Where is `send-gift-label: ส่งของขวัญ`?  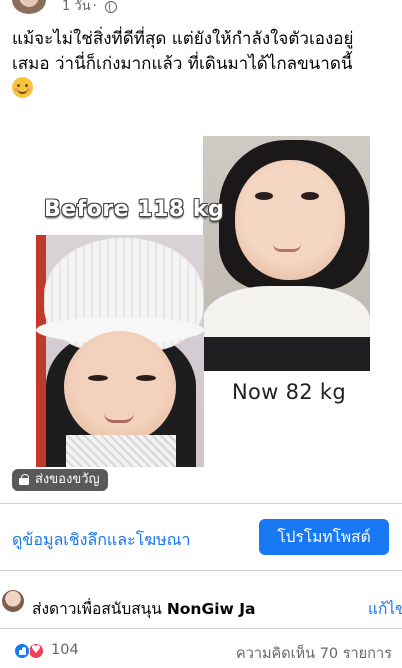
send-gift-label: ส่งของขวัญ is located at coordinates (67, 479).